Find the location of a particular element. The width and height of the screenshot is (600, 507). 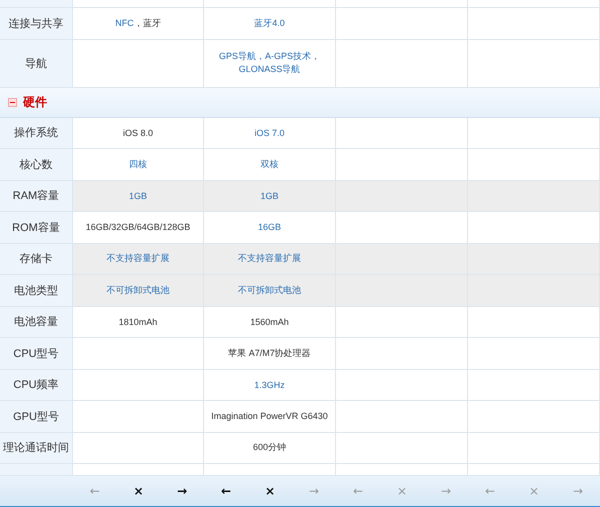

section-header: 硬件 is located at coordinates (300, 103).